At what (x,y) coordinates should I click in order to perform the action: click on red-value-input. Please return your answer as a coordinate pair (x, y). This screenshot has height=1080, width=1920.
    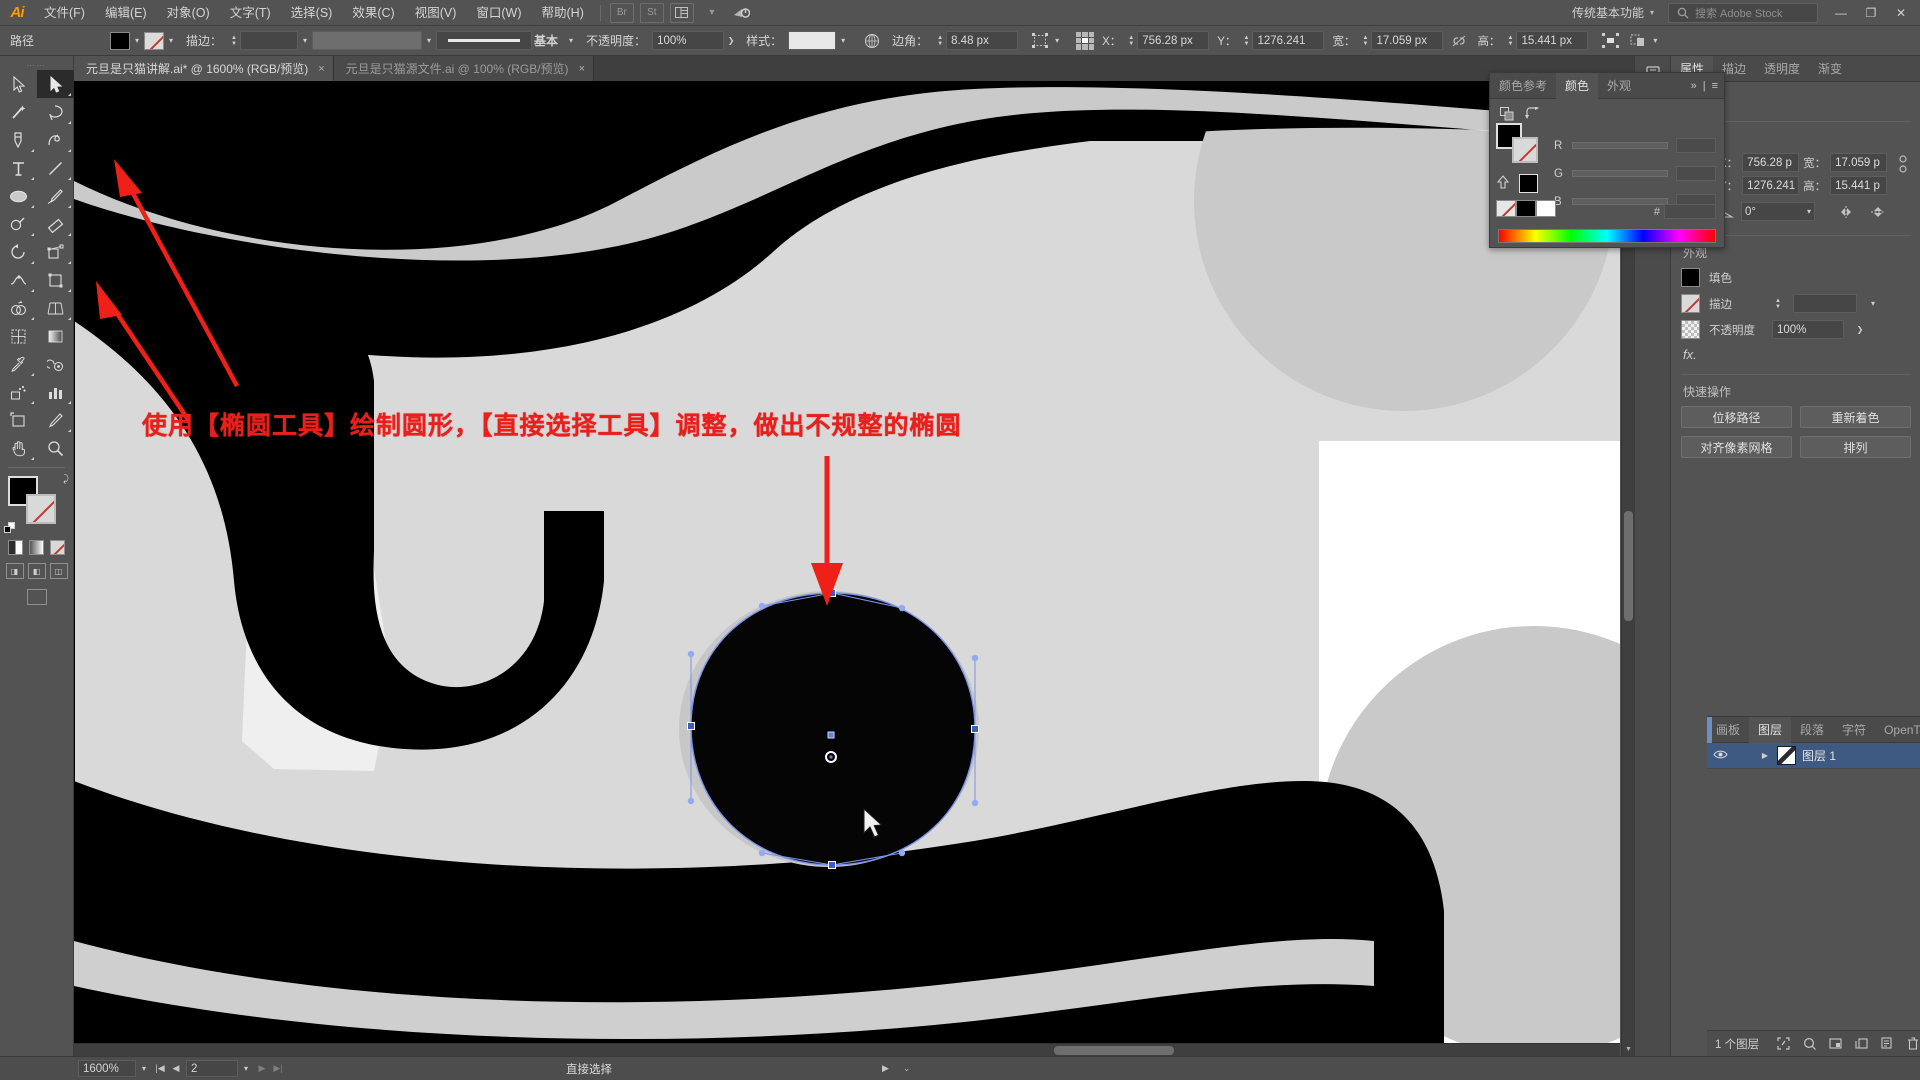
    Looking at the image, I should click on (1696, 145).